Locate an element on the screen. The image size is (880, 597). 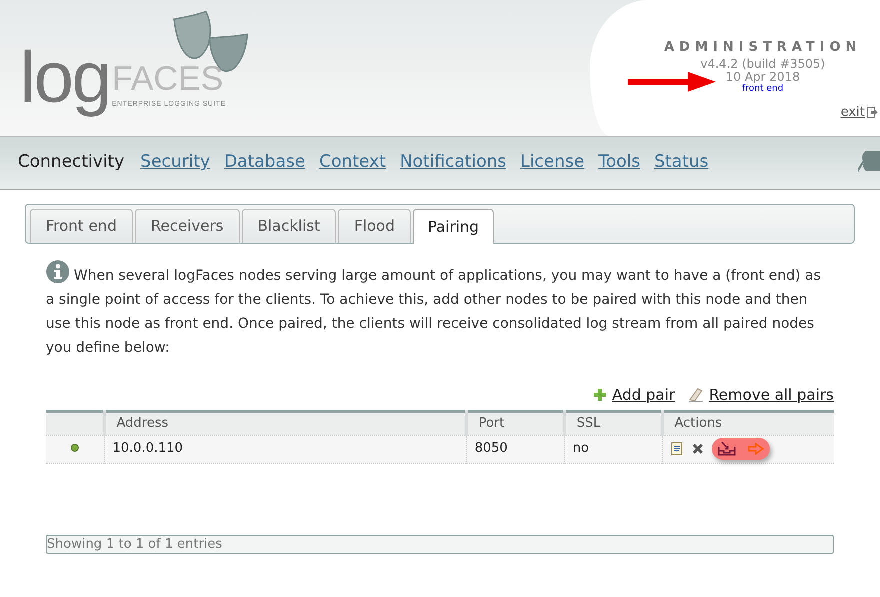
column-header: SSL is located at coordinates (613, 423).